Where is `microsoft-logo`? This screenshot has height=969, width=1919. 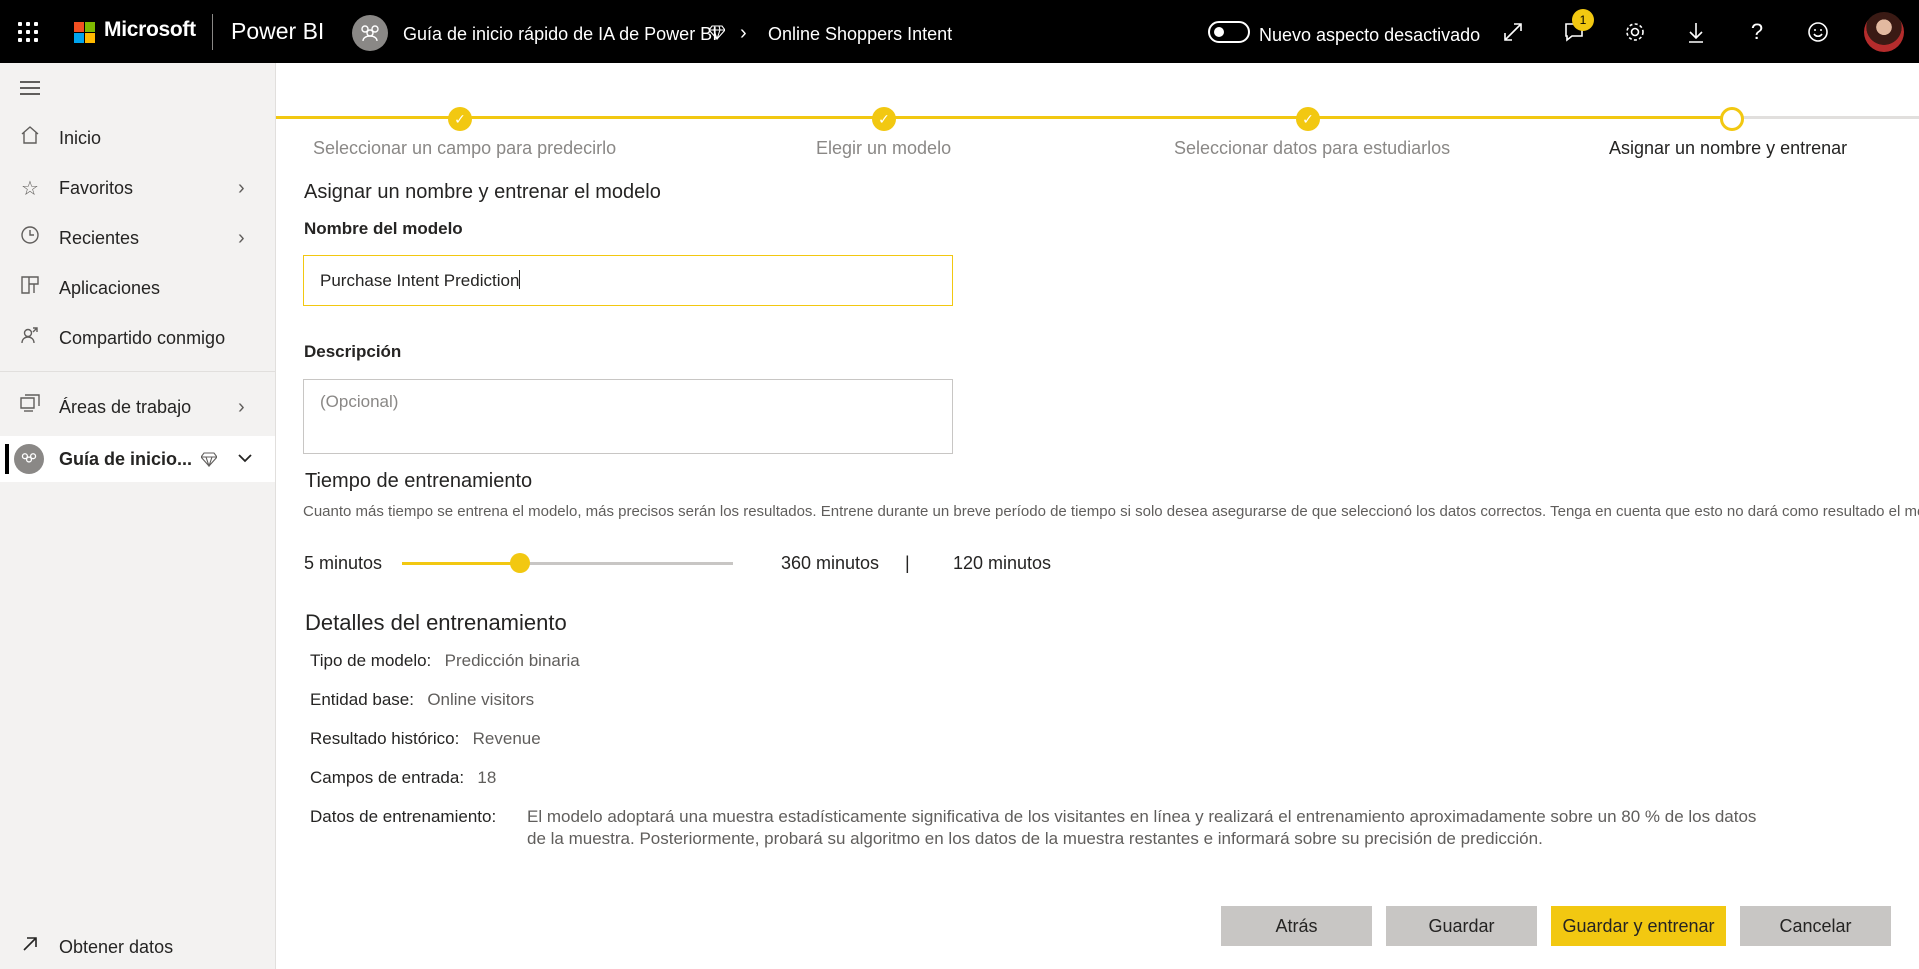
microsoft-logo is located at coordinates (84, 32).